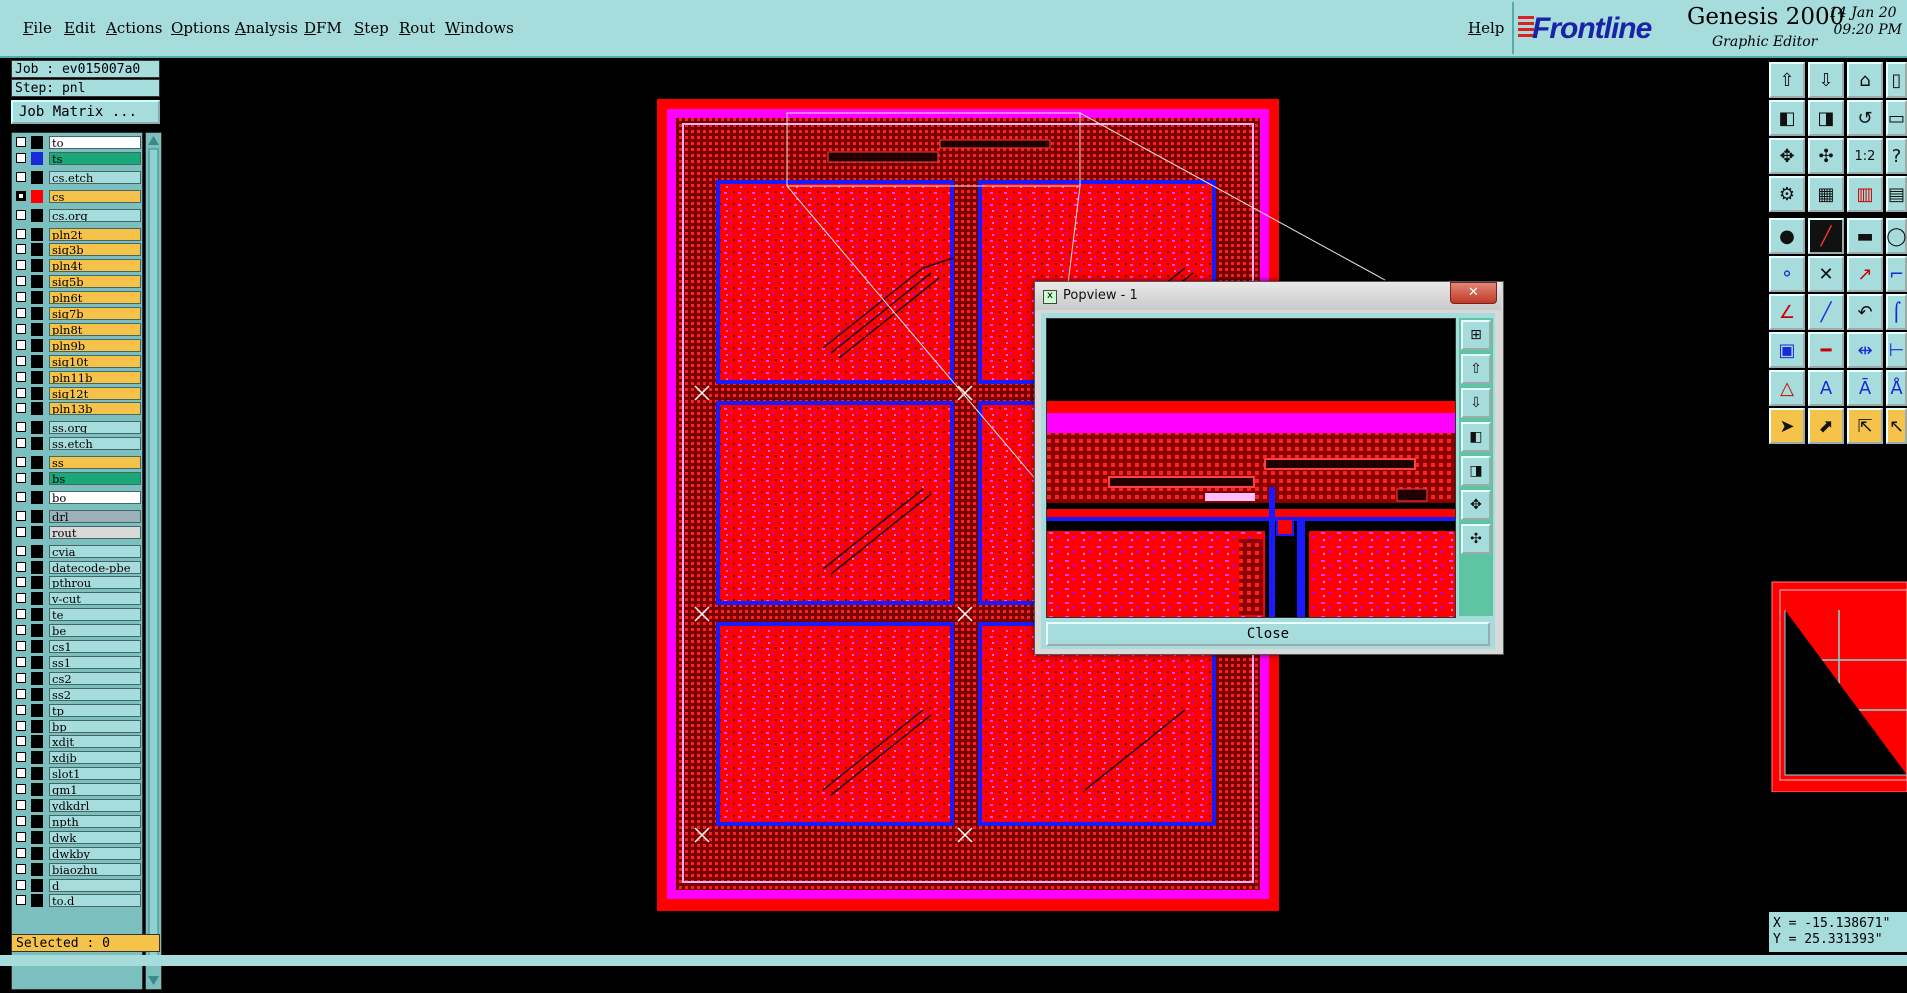 This screenshot has width=1907, height=993. I want to click on layer-name: sig12t, so click(95, 393).